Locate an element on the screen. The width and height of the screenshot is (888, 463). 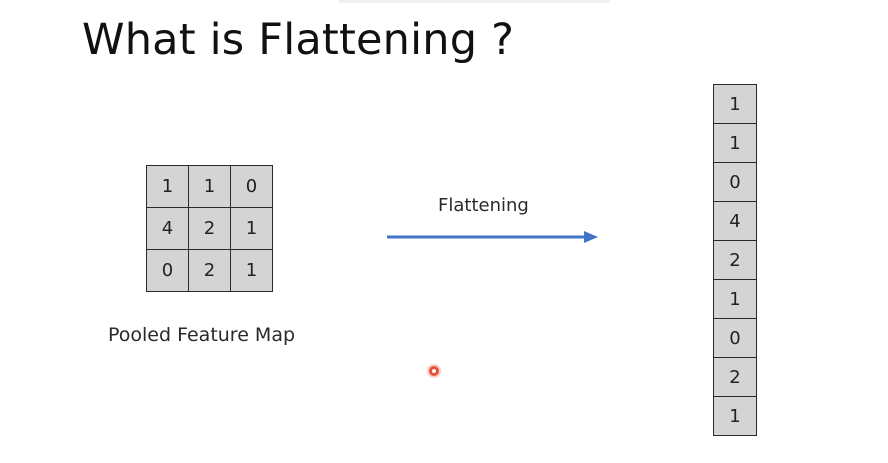
grid-cell-r1-c3: 0 is located at coordinates (252, 187).